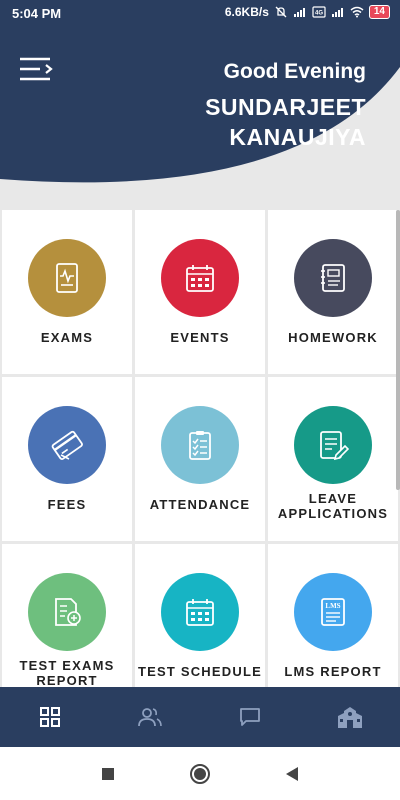 The image size is (400, 800). Describe the element at coordinates (67, 445) in the screenshot. I see `card-icon` at that location.